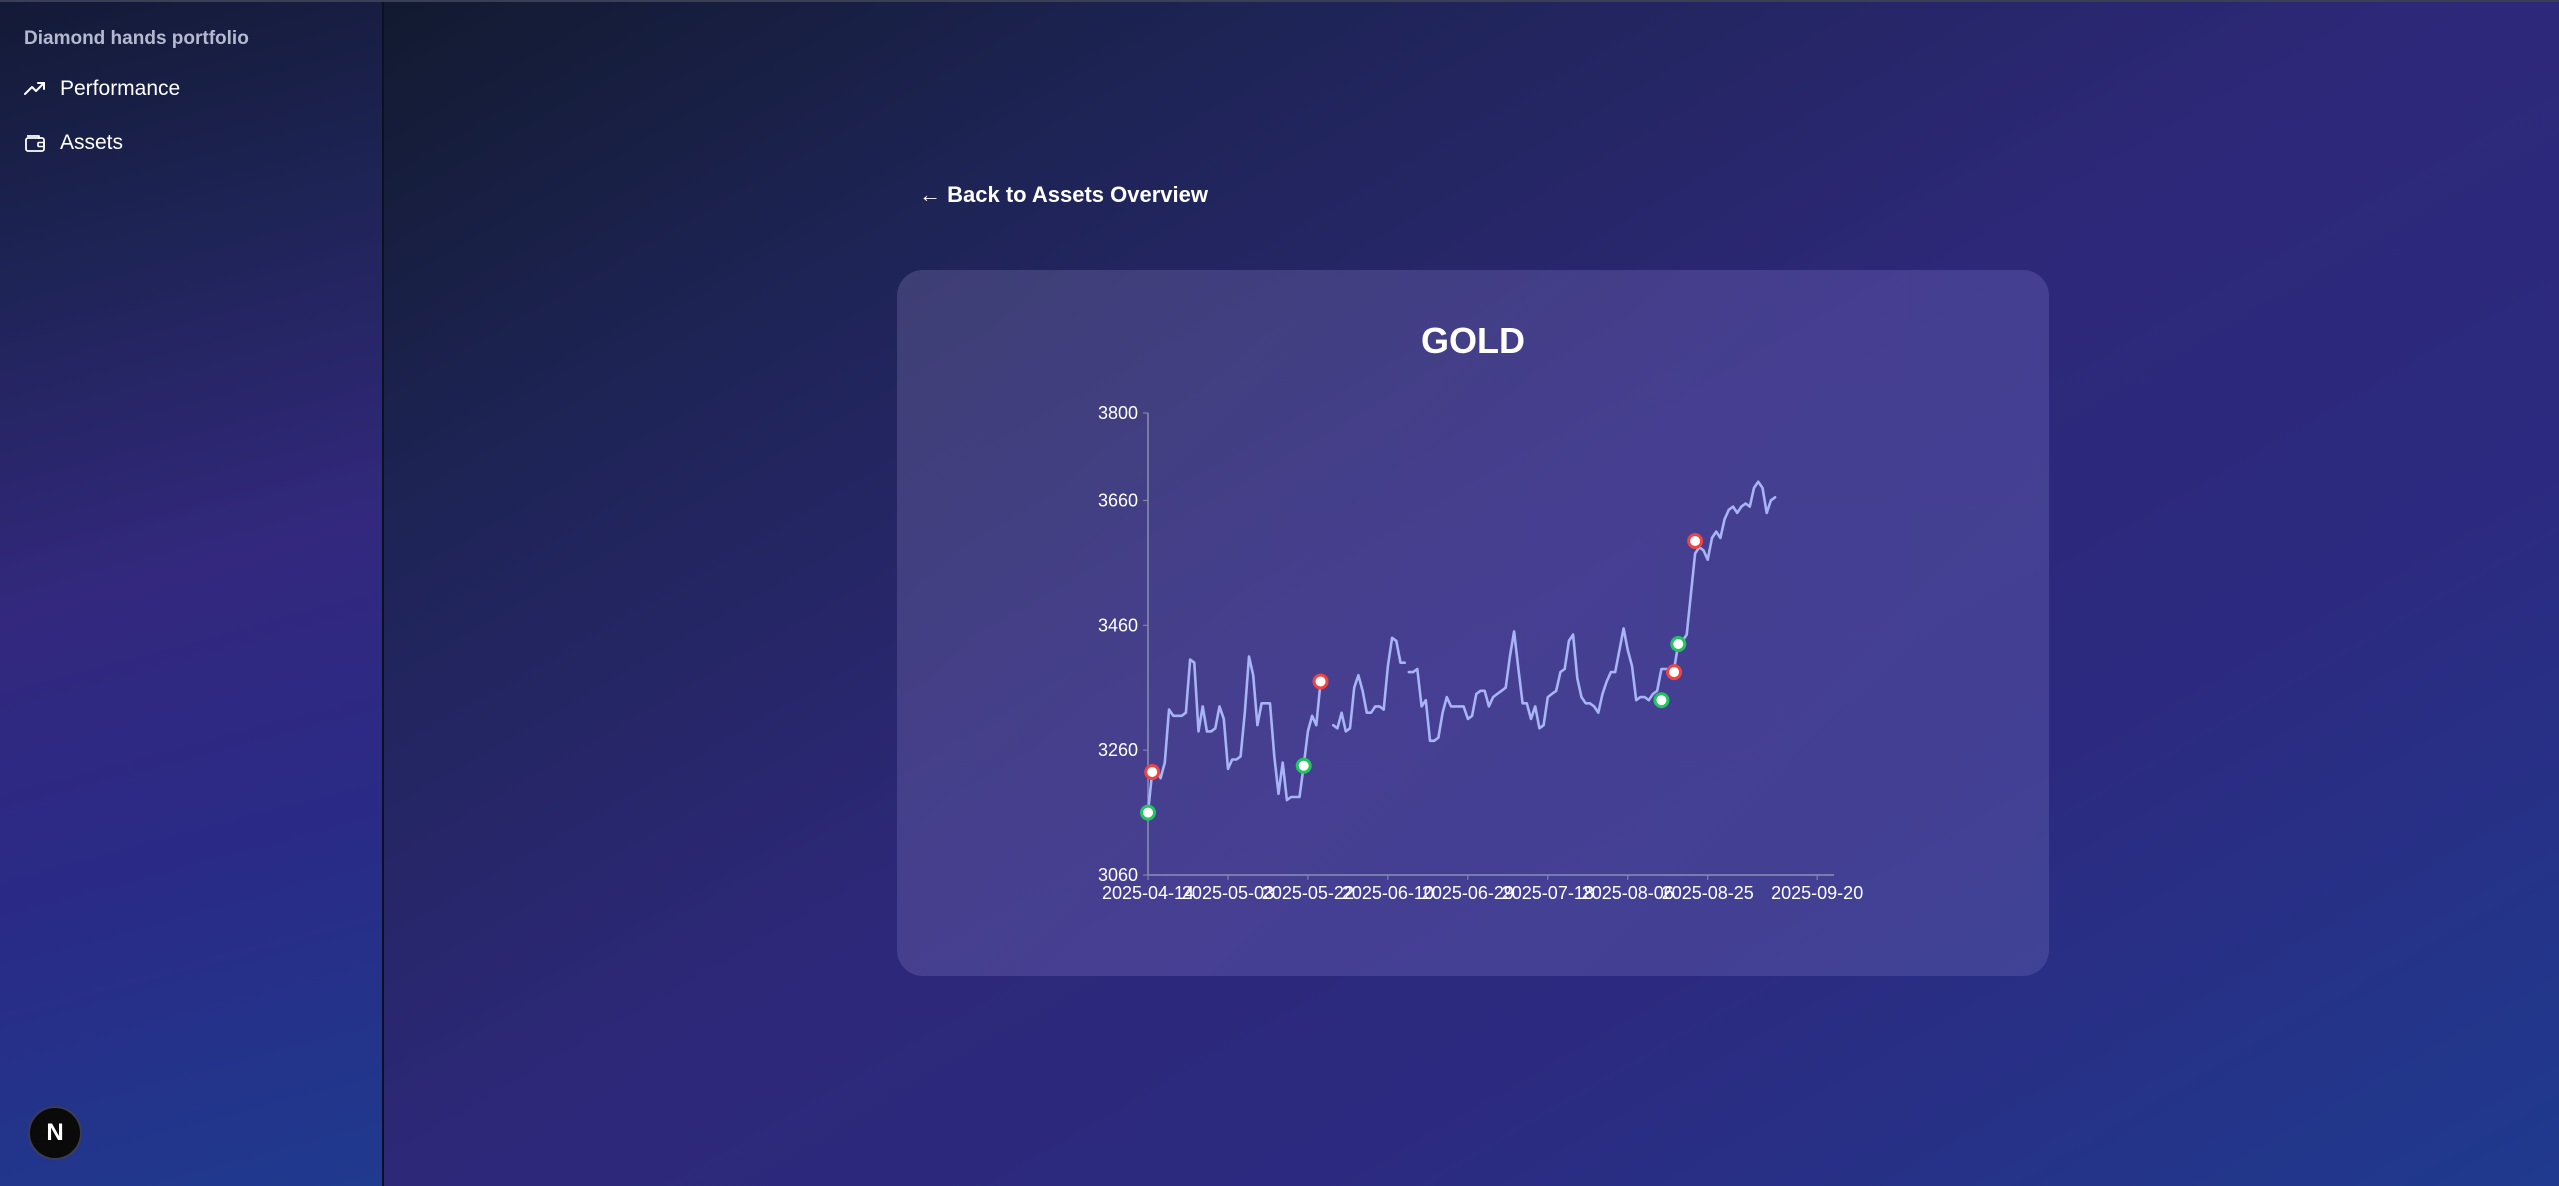 Image resolution: width=2559 pixels, height=1186 pixels. Describe the element at coordinates (1148, 893) in the screenshot. I see `x-tick-label: 2025-04-14` at that location.